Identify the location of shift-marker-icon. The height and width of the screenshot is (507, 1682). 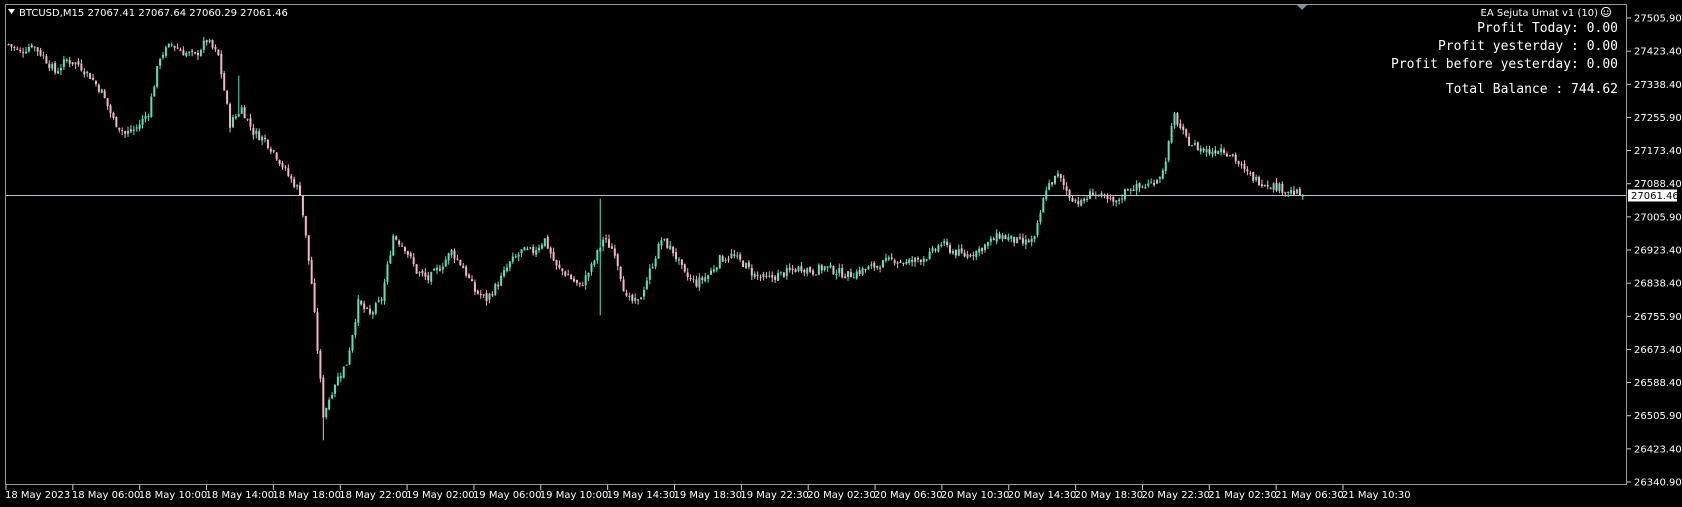
(1302, 7).